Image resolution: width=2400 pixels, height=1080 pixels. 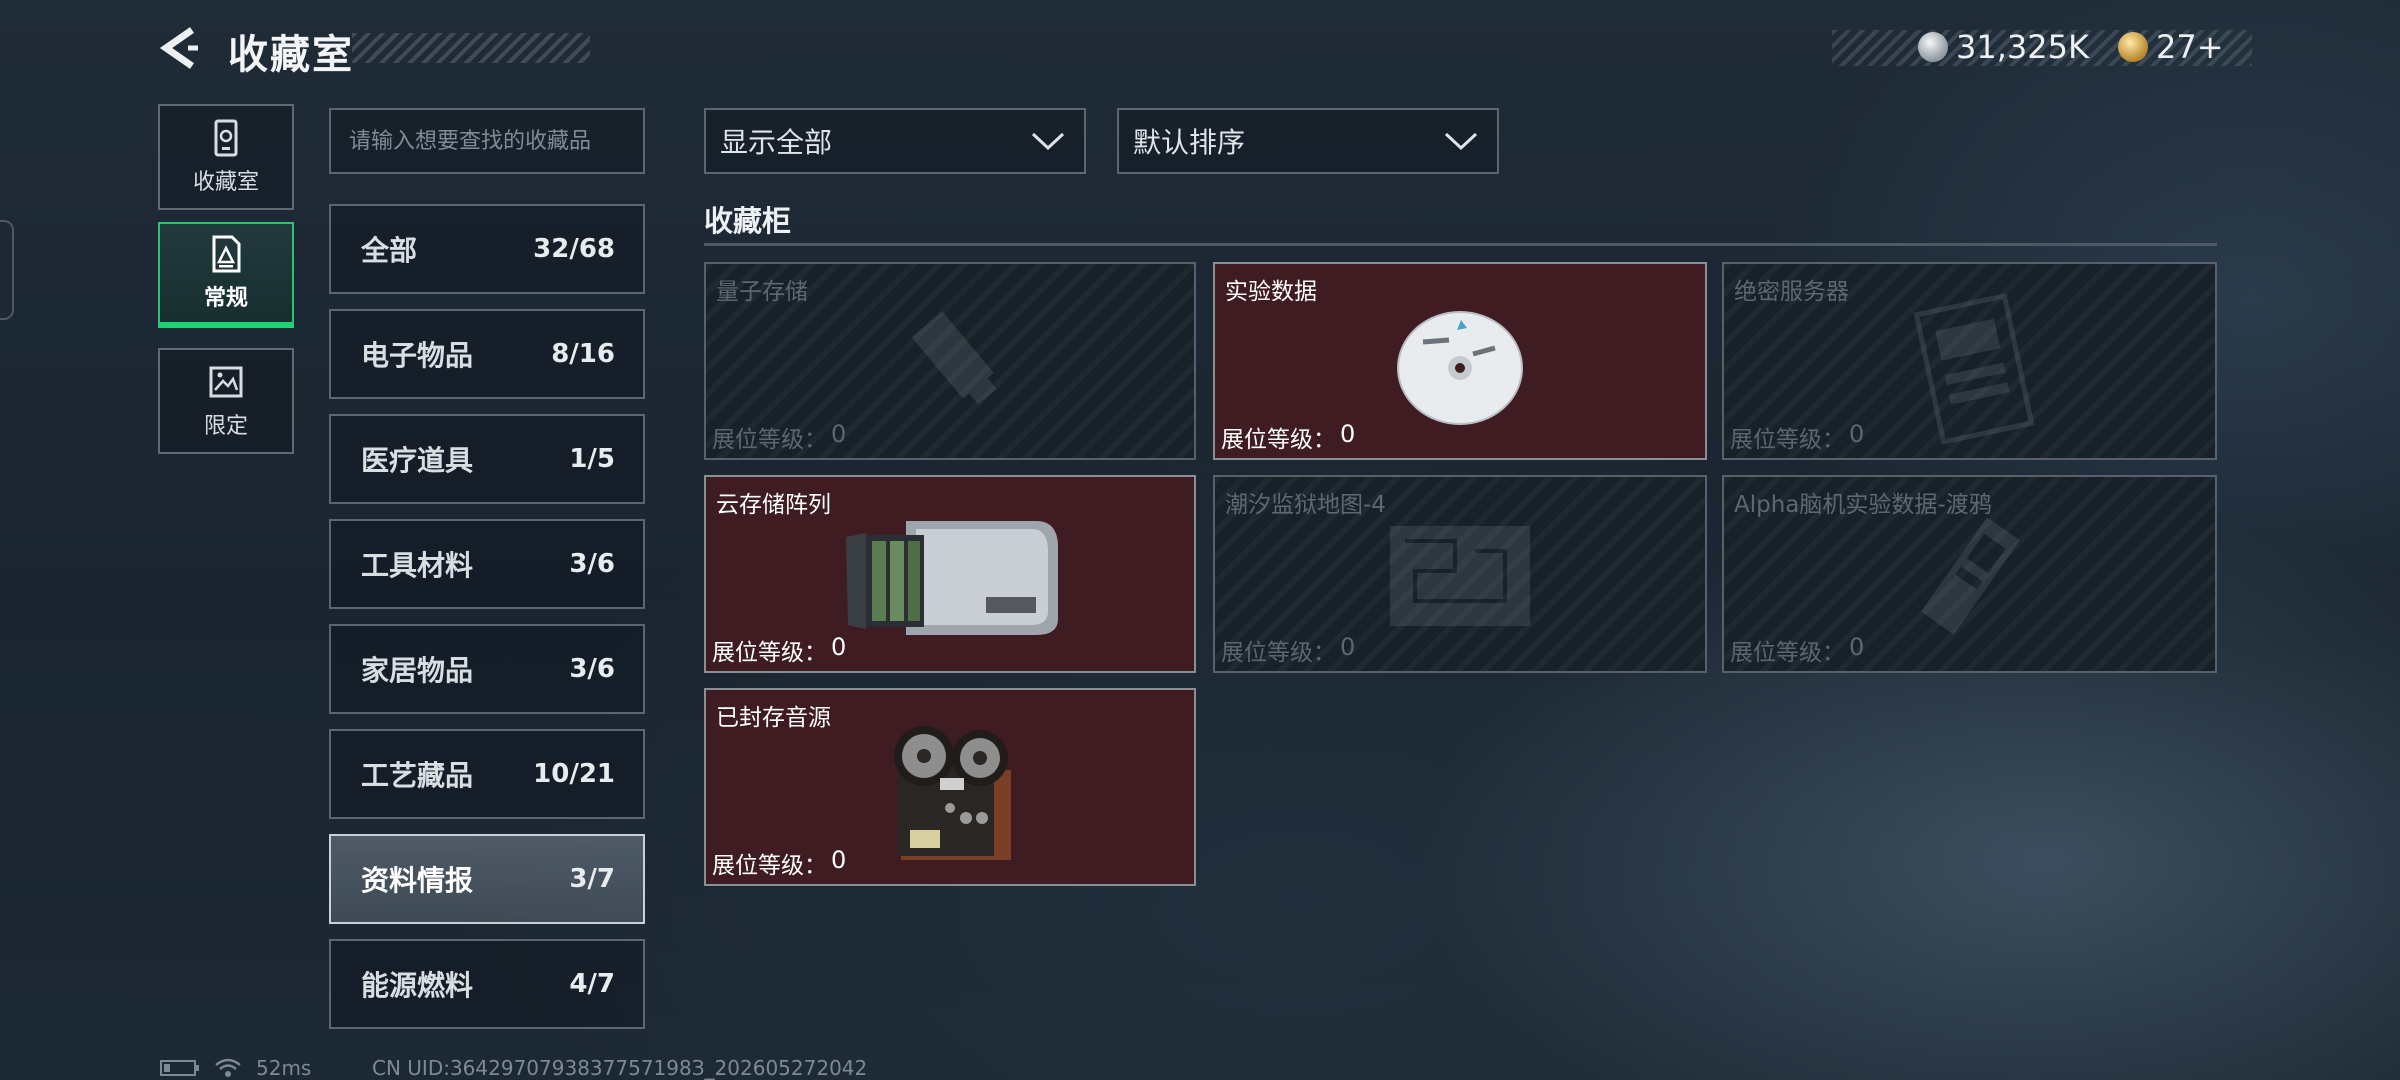 What do you see at coordinates (1460, 244) in the screenshot?
I see `section-divider` at bounding box center [1460, 244].